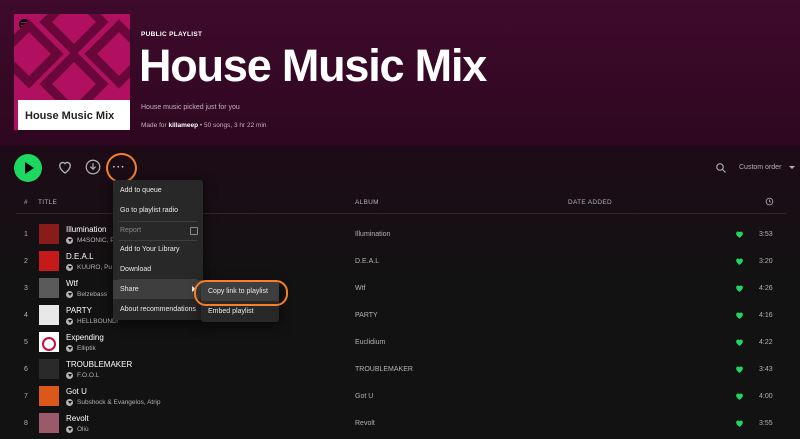 The height and width of the screenshot is (439, 800). What do you see at coordinates (26, 369) in the screenshot?
I see `track-number: 6` at bounding box center [26, 369].